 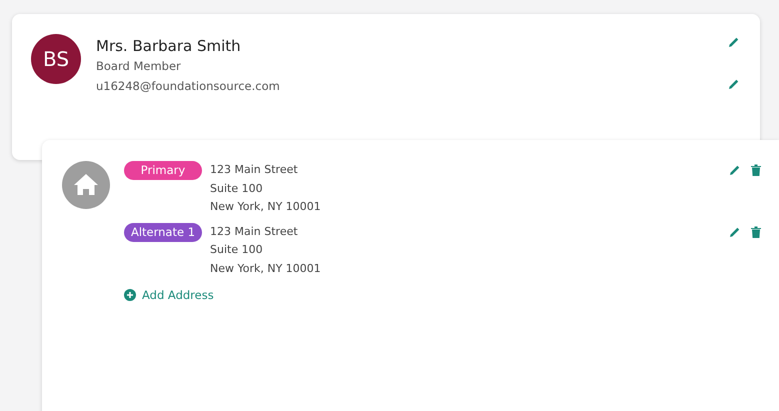 What do you see at coordinates (163, 232) in the screenshot?
I see `address-tag: Alternate 1` at bounding box center [163, 232].